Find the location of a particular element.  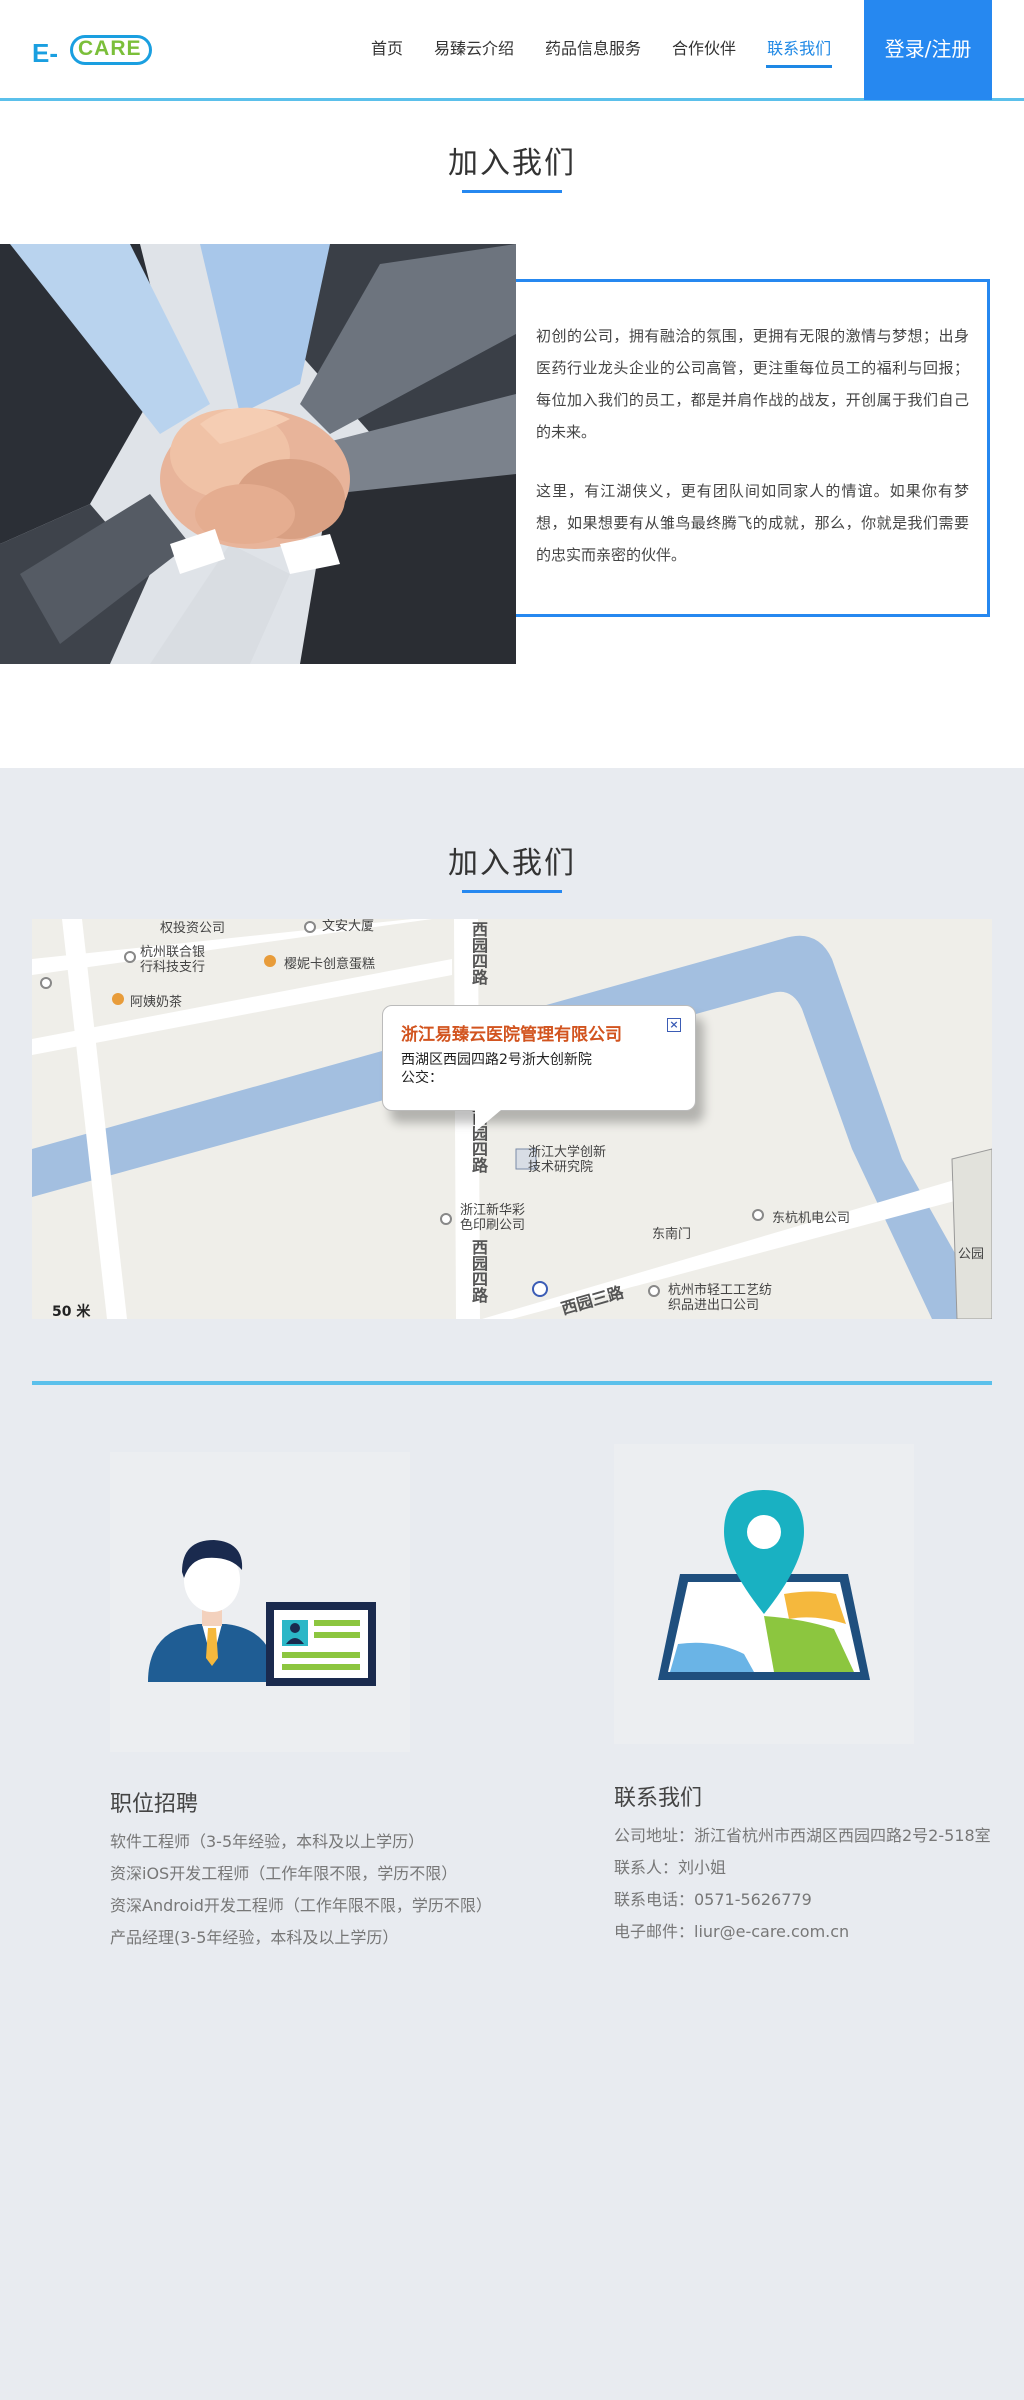

login-register-button: 登录/注册 is located at coordinates (928, 50).